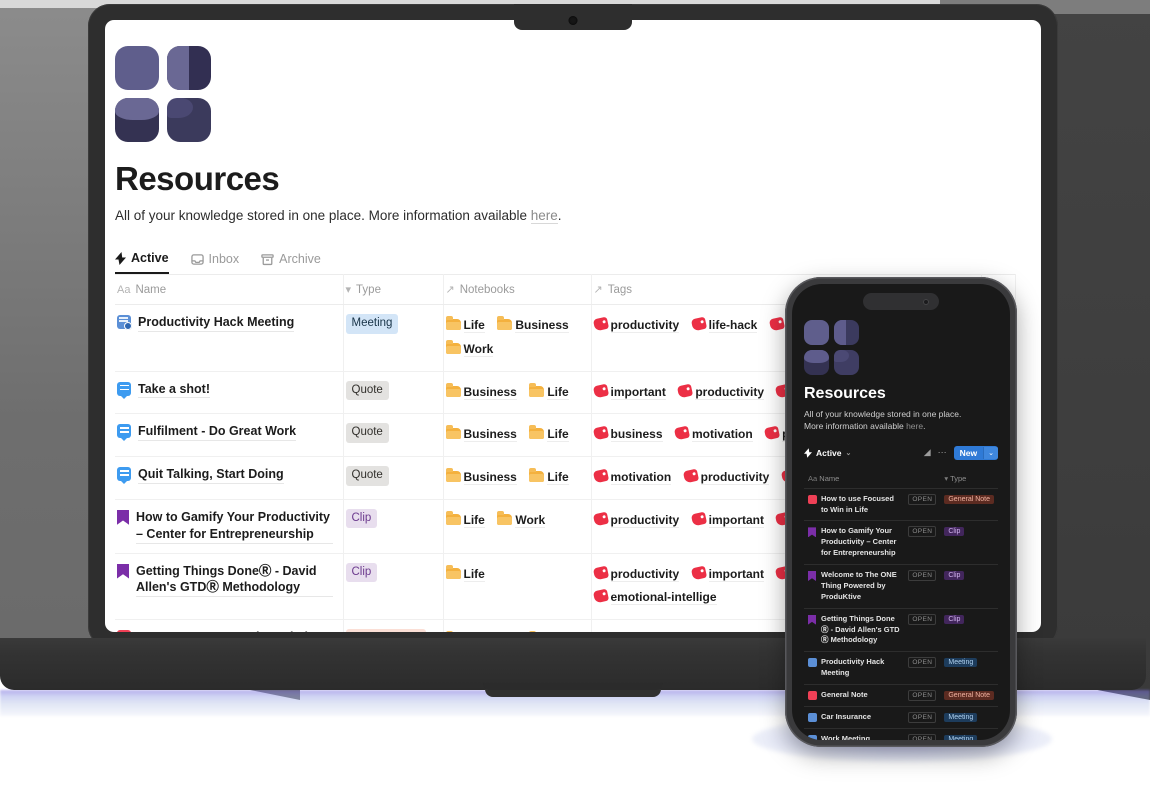 The width and height of the screenshot is (1150, 799). I want to click on tab-inbox: Inbox, so click(214, 262).